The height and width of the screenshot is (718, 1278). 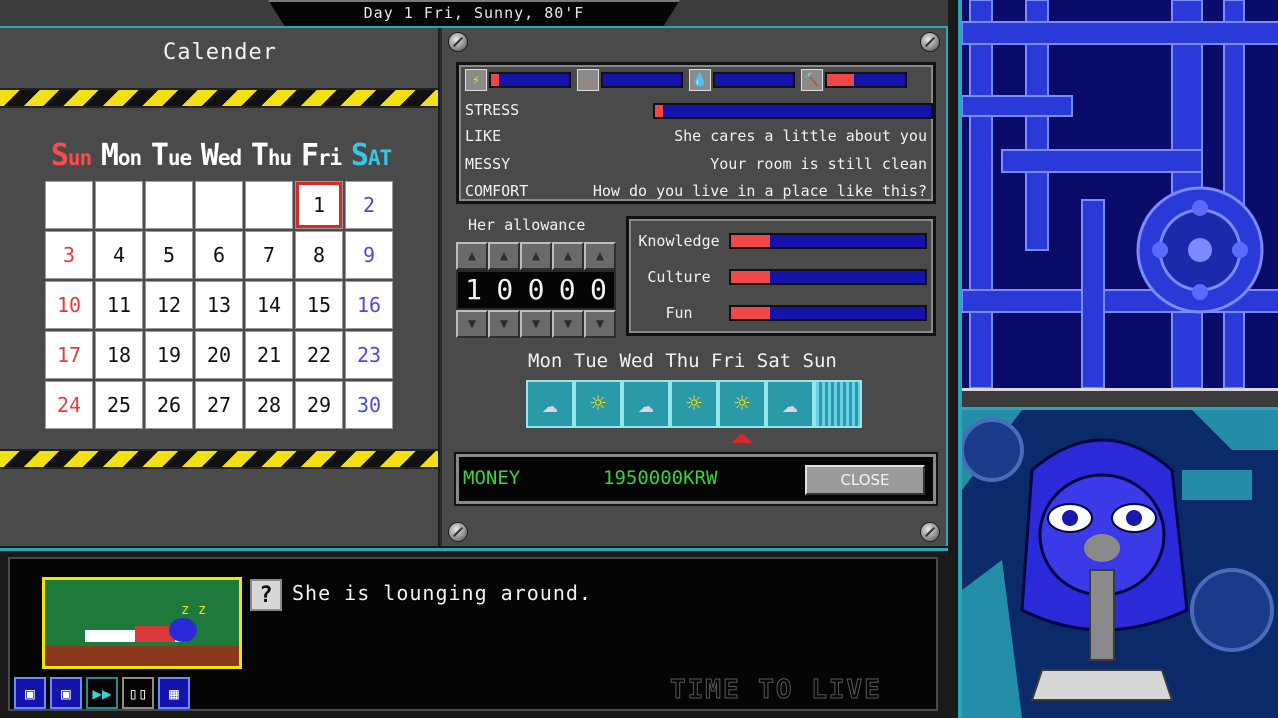 I want to click on weekday-header: SAT, so click(x=371, y=155).